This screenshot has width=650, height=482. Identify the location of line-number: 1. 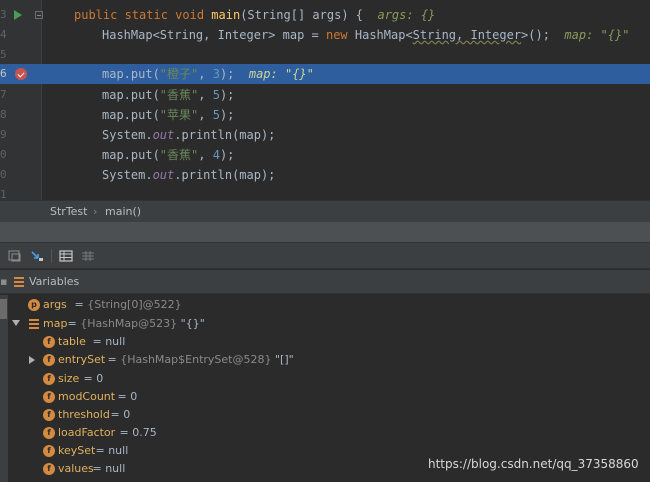
(3, 194).